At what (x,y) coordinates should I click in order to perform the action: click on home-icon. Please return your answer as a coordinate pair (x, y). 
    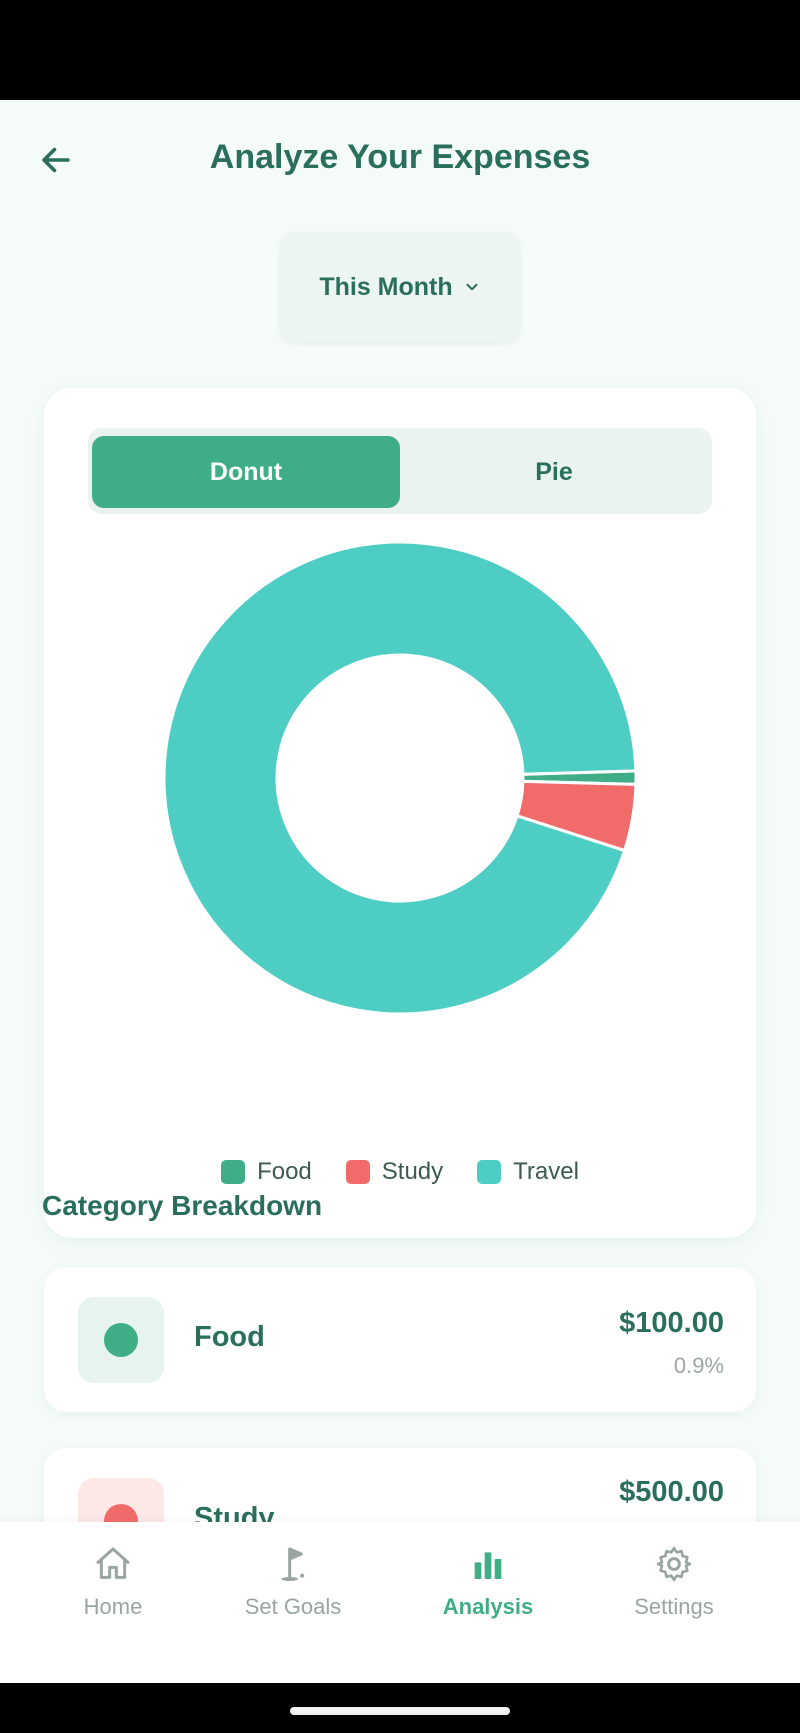
    Looking at the image, I should click on (113, 1563).